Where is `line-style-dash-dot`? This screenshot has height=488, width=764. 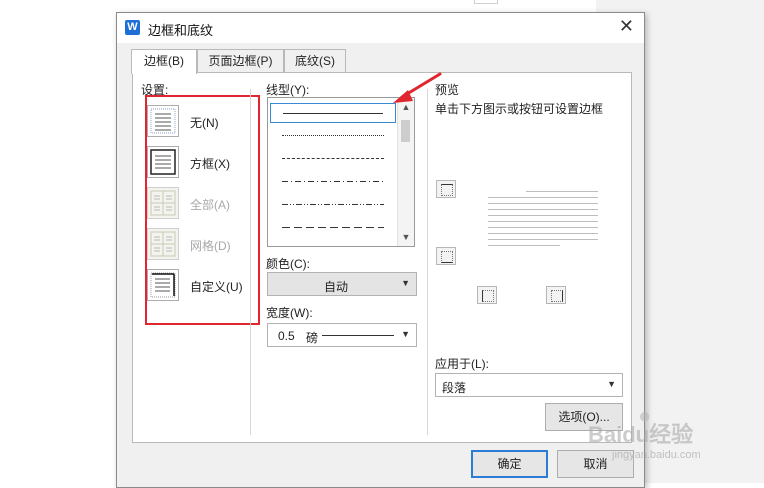
line-style-dash-dot is located at coordinates (333, 182).